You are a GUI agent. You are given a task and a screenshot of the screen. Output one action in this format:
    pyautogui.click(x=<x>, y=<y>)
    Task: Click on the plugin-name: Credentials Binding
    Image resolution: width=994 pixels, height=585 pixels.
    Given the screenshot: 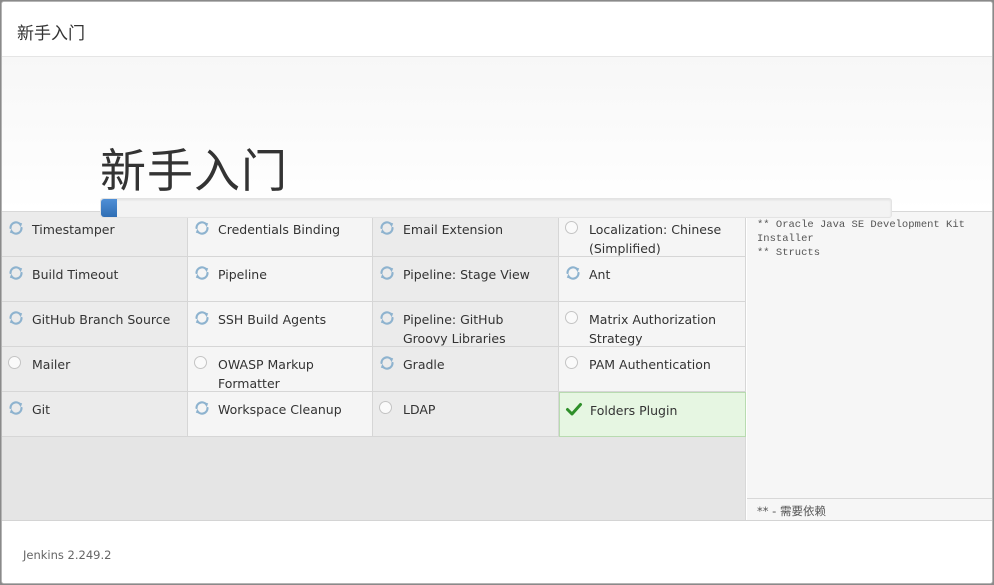 What is the action you would take?
    pyautogui.click(x=279, y=229)
    